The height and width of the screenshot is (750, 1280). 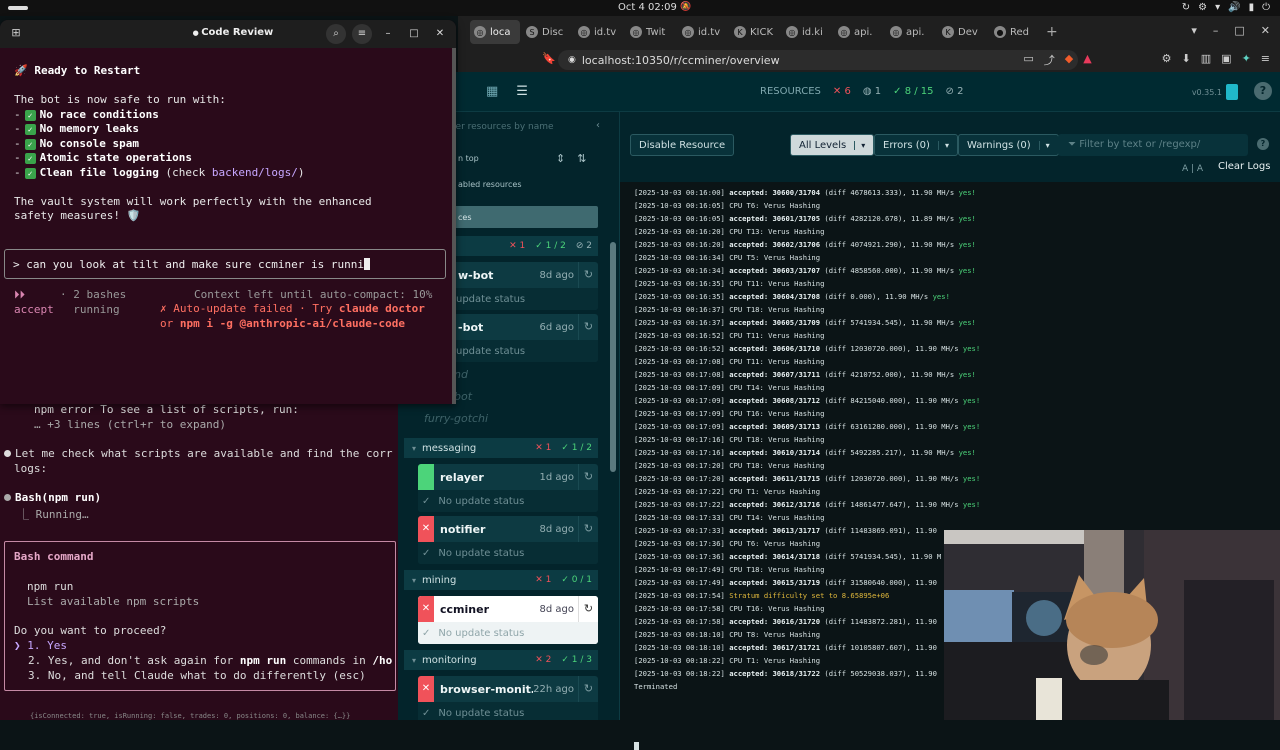 What do you see at coordinates (490, 184) in the screenshot?
I see `show-disabled-toggle: abled resources` at bounding box center [490, 184].